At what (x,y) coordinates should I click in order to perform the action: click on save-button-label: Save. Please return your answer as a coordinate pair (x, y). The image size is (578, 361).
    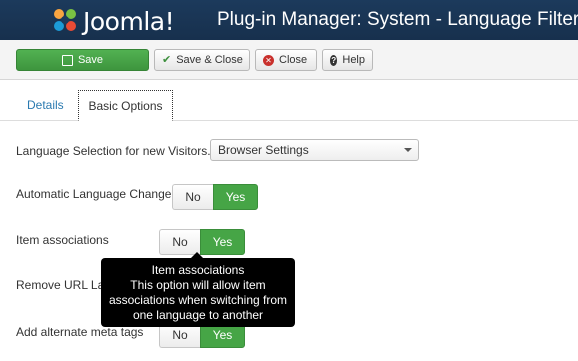
    Looking at the image, I should click on (90, 60).